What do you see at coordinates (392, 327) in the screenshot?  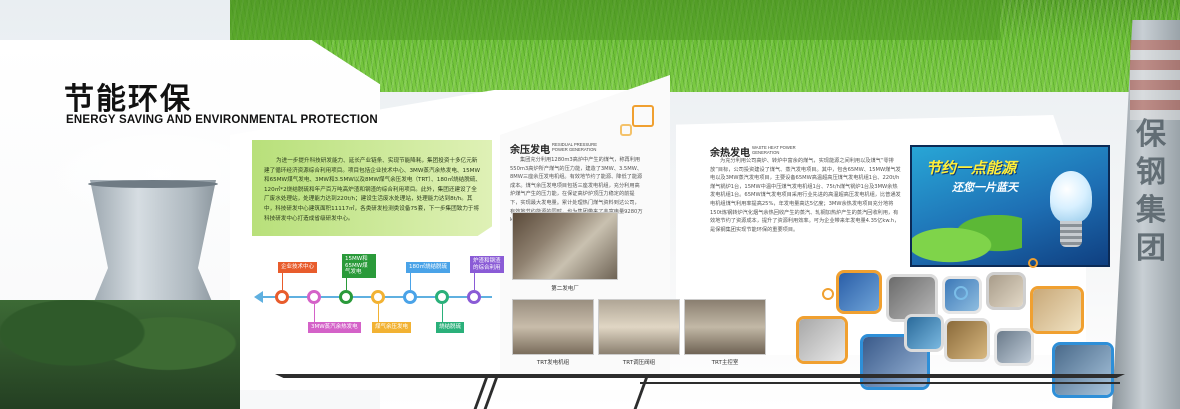 I see `timeline-label: 煤气余压发电` at bounding box center [392, 327].